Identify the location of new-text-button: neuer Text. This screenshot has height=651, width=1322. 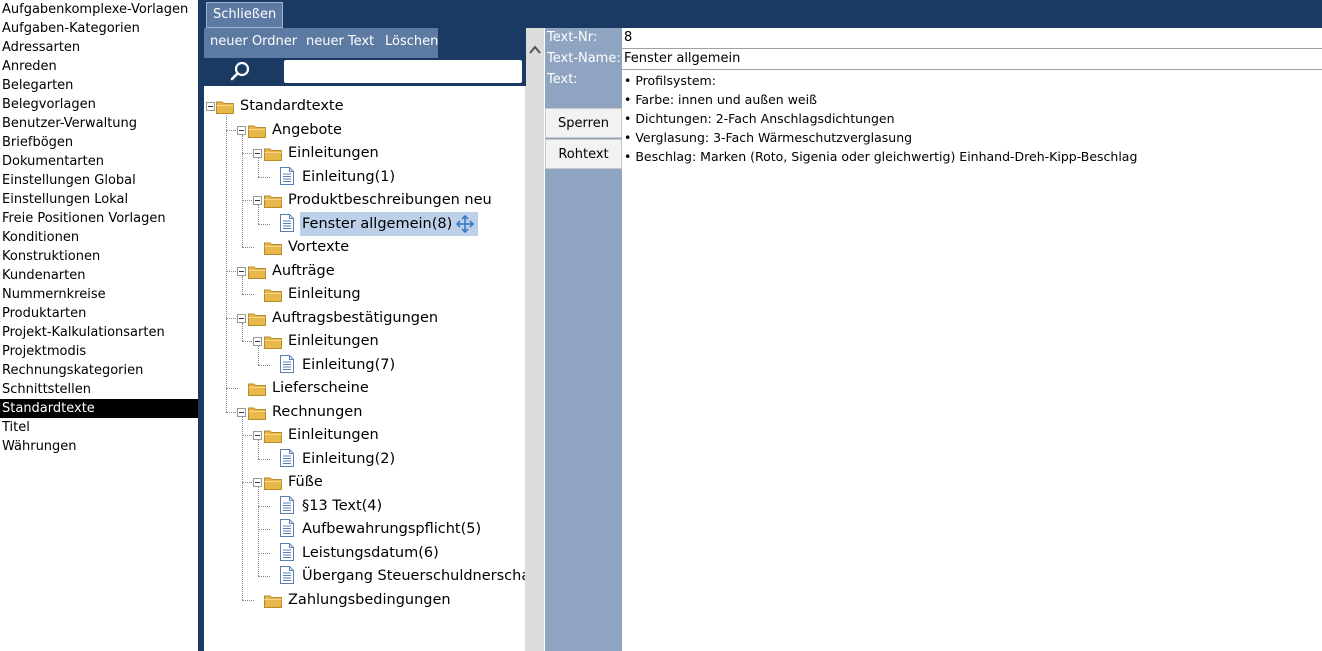
(341, 43).